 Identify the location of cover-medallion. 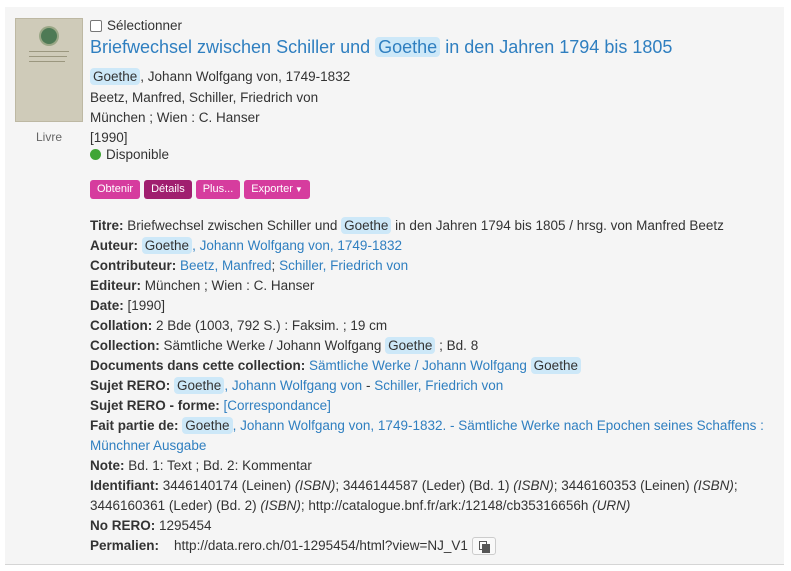
(49, 36).